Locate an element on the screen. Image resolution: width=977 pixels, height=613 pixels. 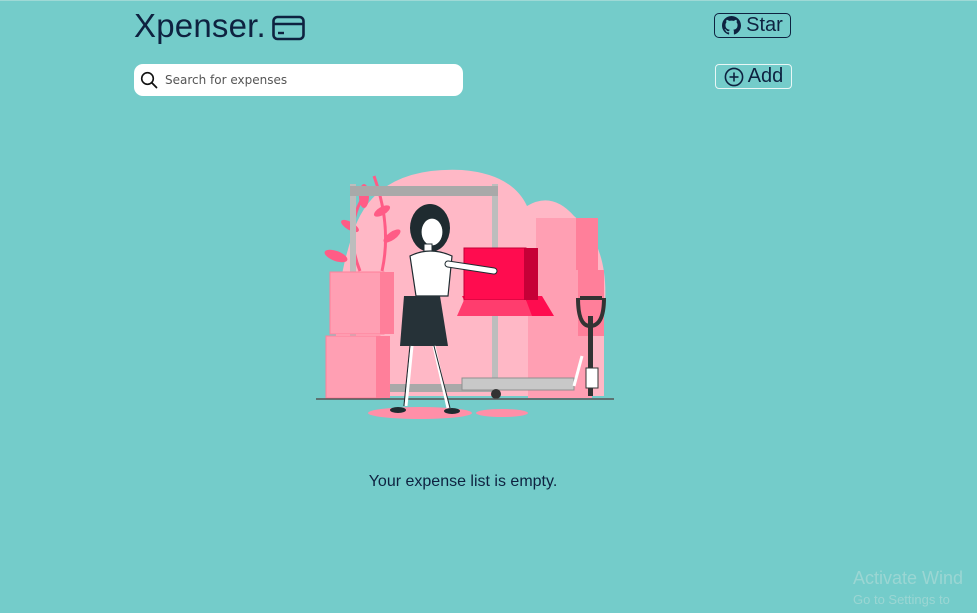
search-bar is located at coordinates (298, 80).